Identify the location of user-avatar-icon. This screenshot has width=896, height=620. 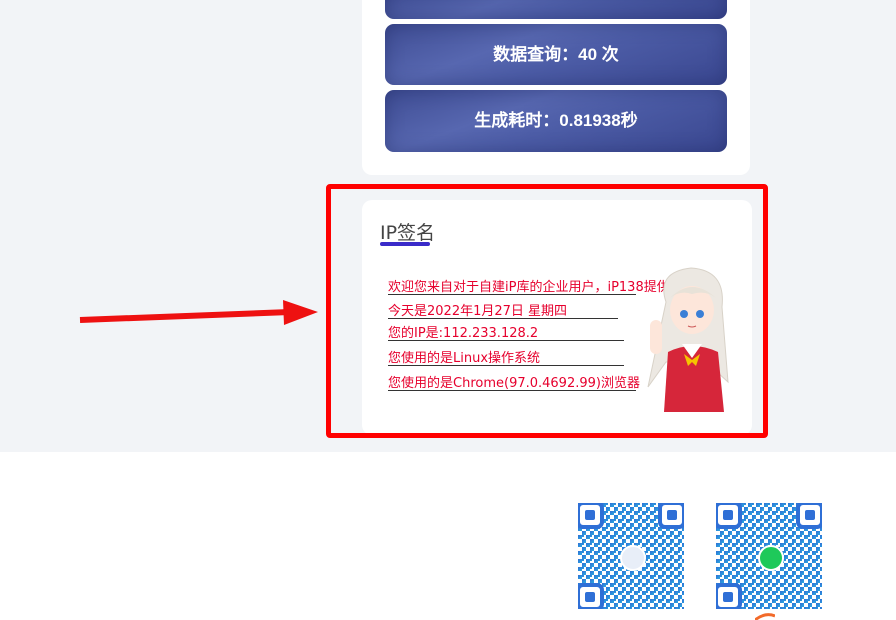
(633, 558).